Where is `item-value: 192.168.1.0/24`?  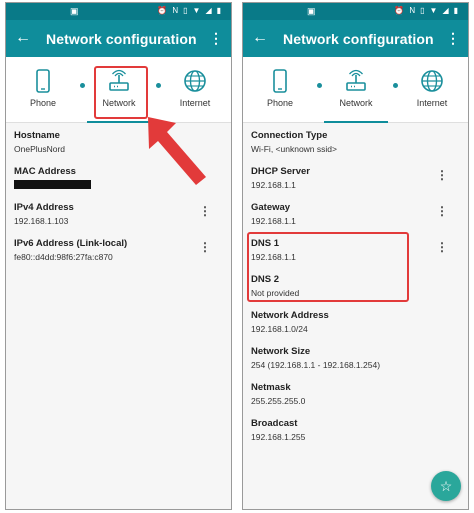
item-value: 192.168.1.0/24 is located at coordinates (279, 329).